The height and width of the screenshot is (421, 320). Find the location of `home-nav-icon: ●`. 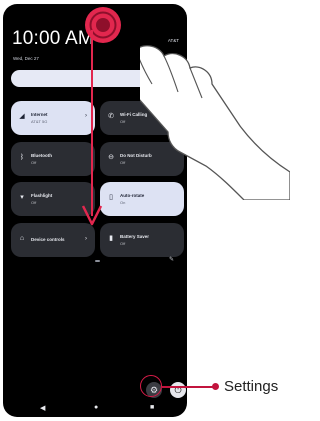

home-nav-icon: ● is located at coordinates (96, 407).